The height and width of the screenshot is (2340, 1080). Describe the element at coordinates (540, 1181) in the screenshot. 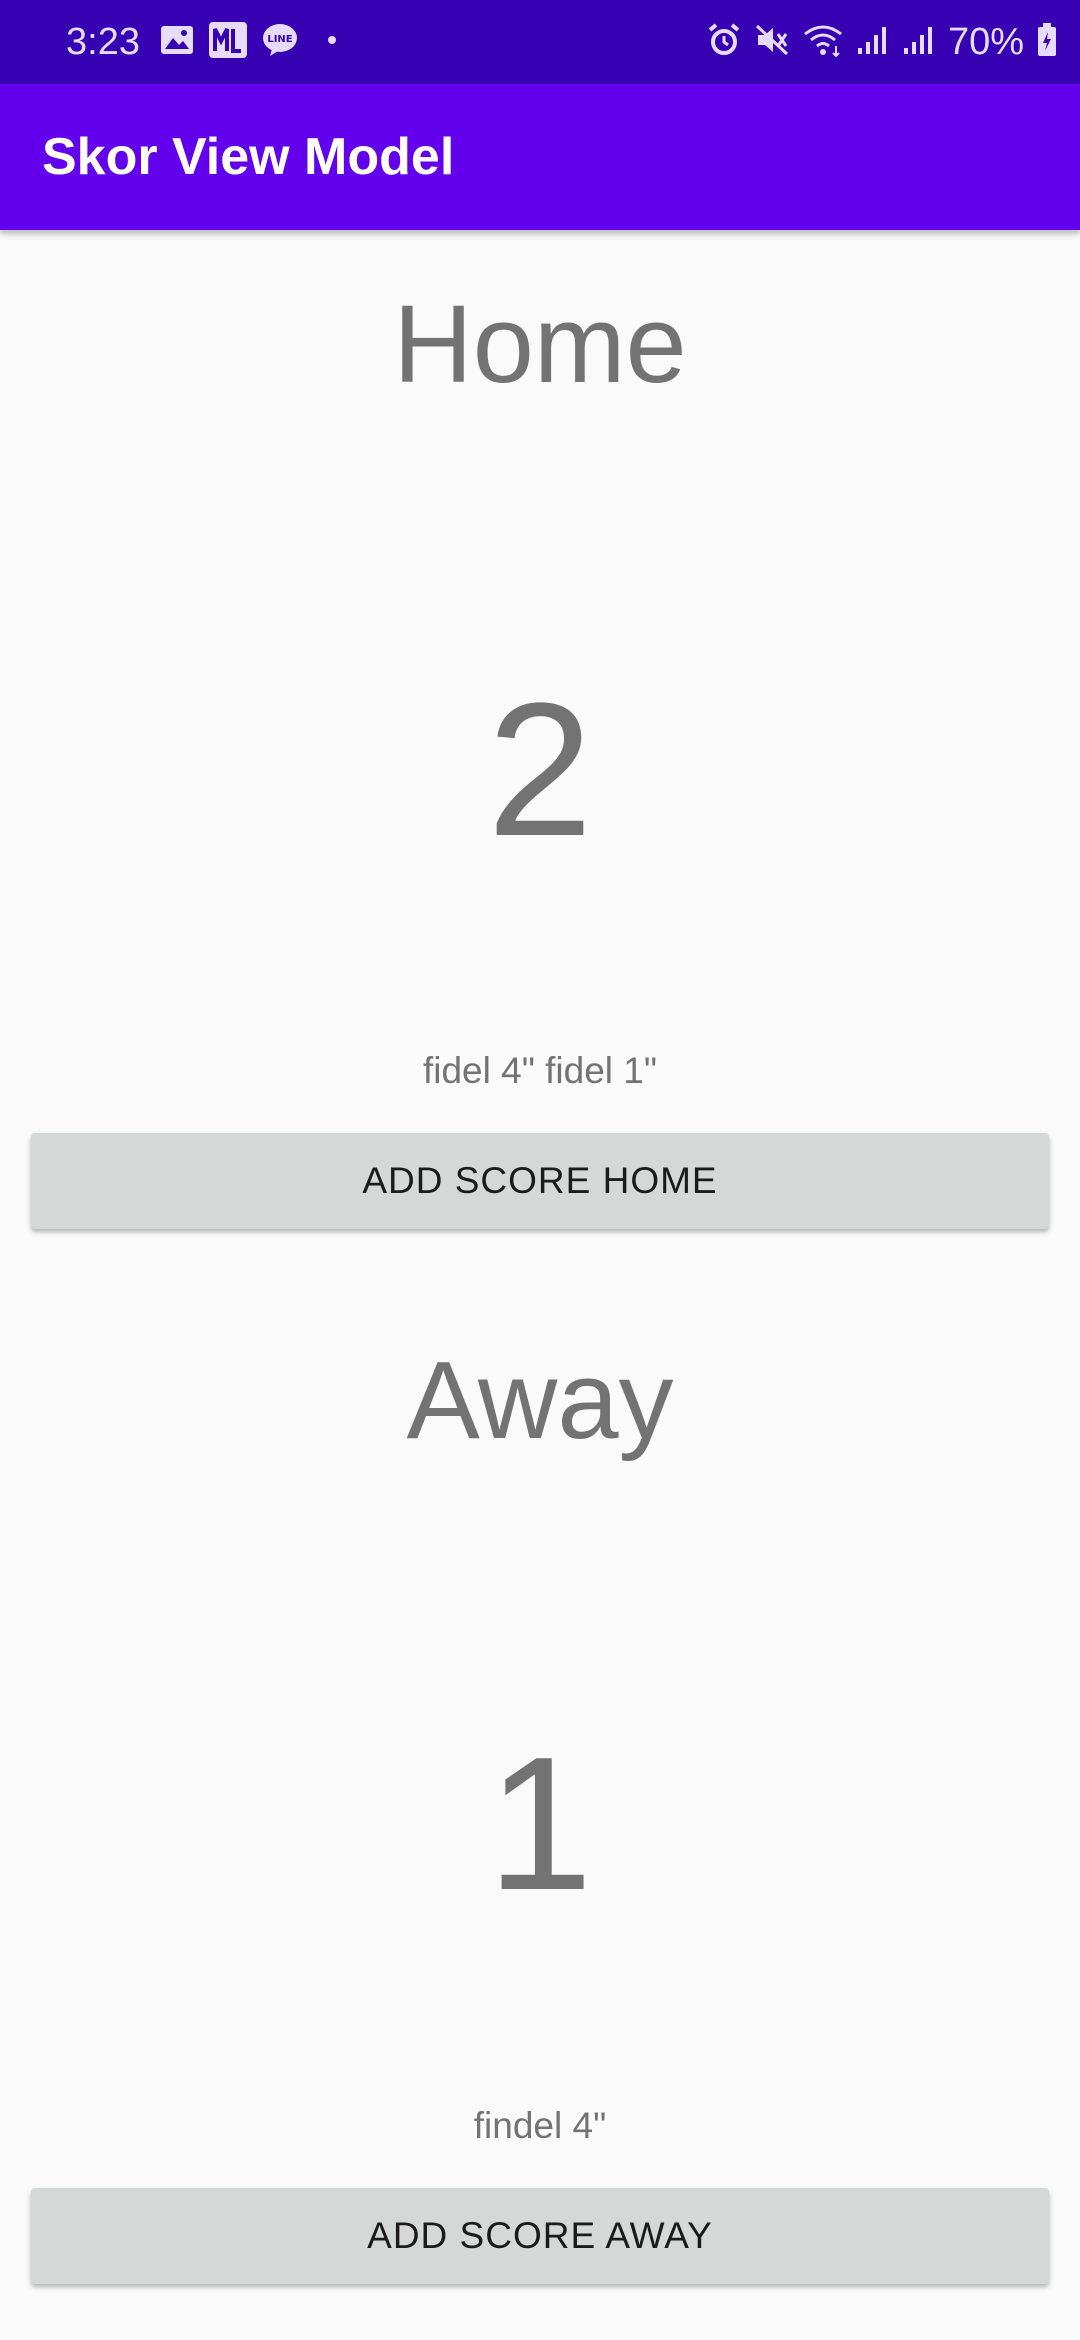

I see `add-score-home-button: ADD SCORE HOME` at that location.